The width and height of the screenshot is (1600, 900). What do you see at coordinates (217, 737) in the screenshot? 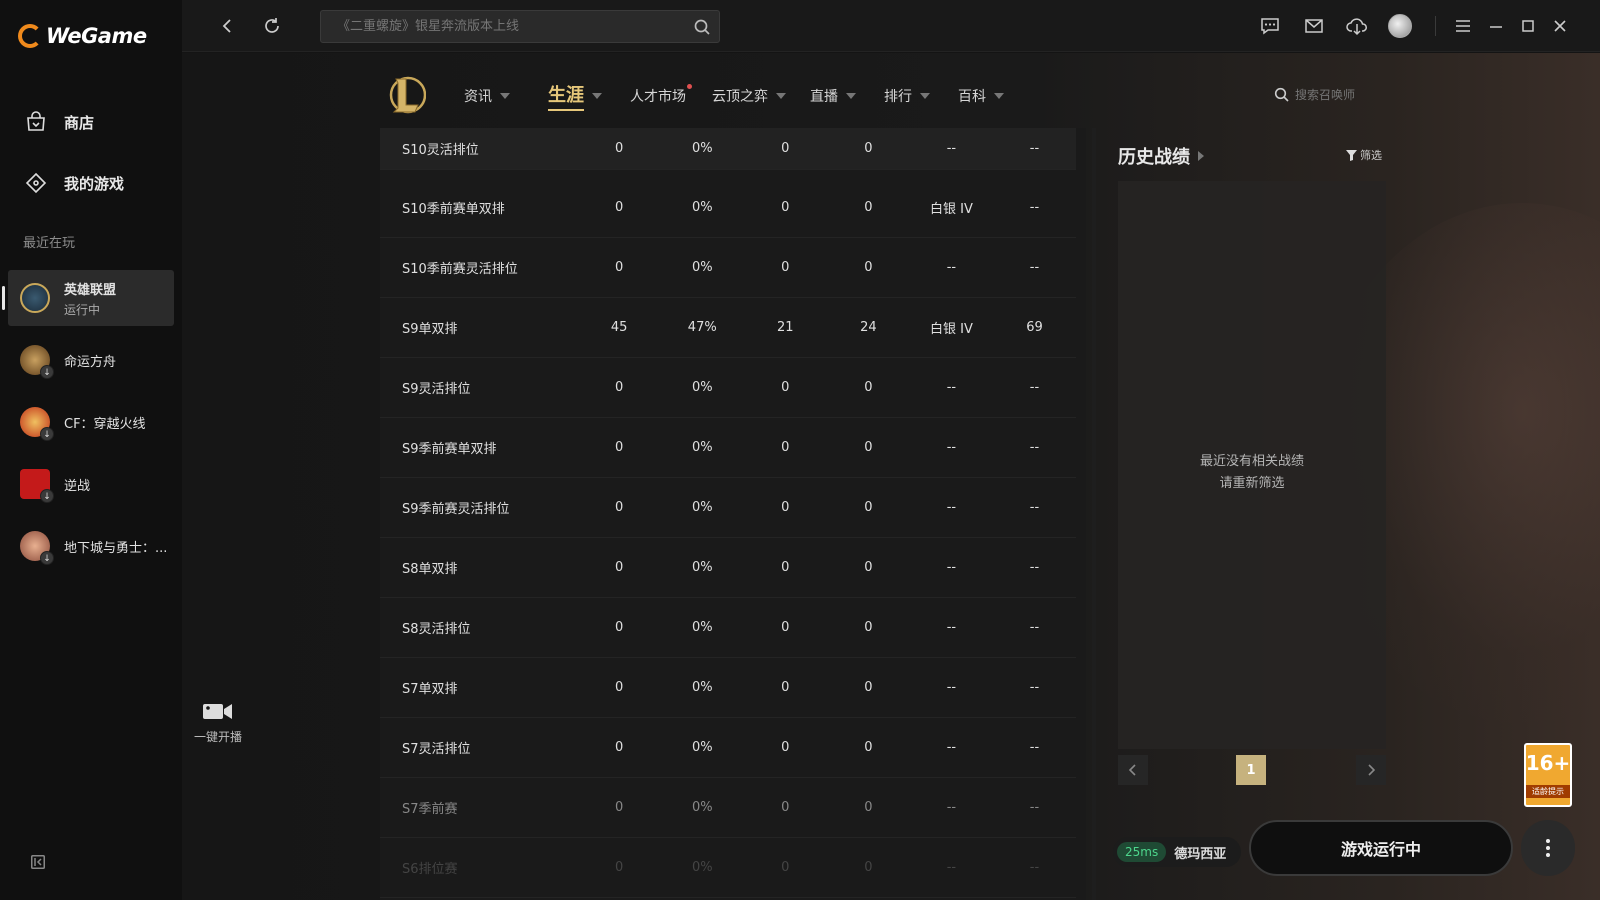
I see `stream-label: 一键开播` at bounding box center [217, 737].